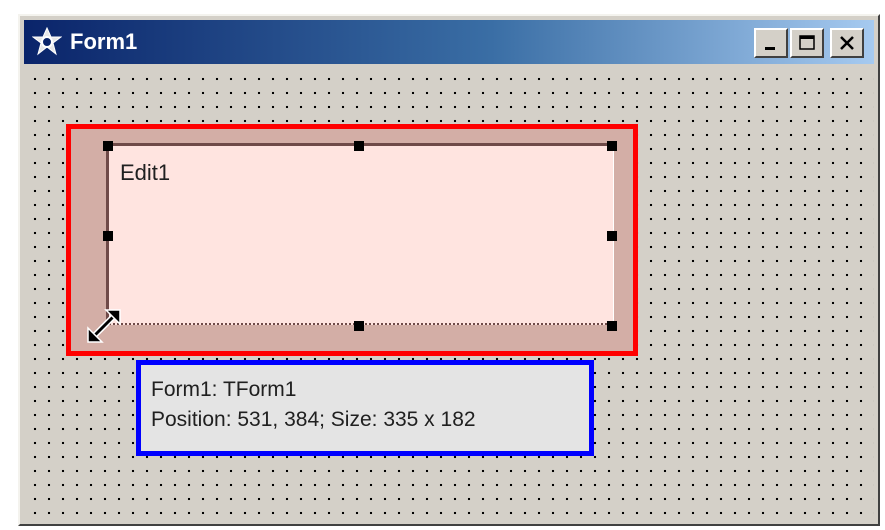 The width and height of the screenshot is (885, 530). I want to click on close-icon, so click(847, 43).